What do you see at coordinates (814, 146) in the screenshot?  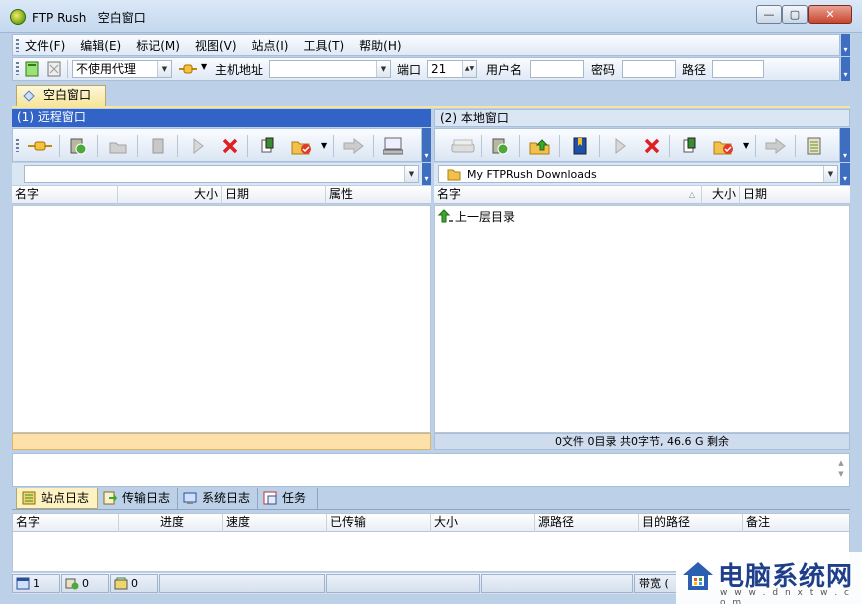 I see `properties-icon` at bounding box center [814, 146].